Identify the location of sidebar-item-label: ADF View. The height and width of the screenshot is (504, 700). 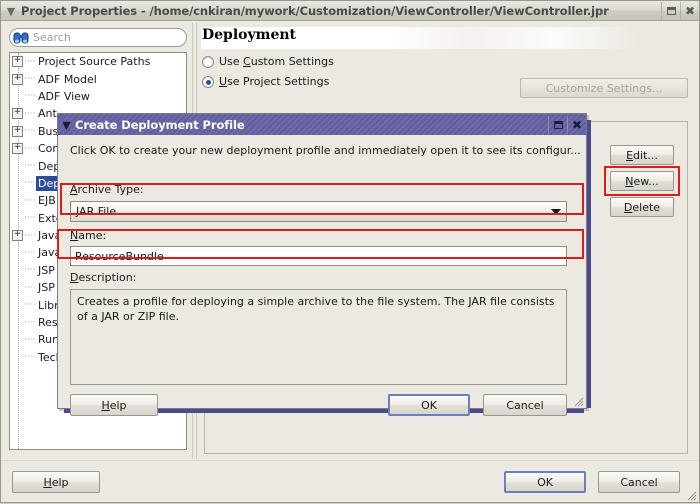
(64, 96).